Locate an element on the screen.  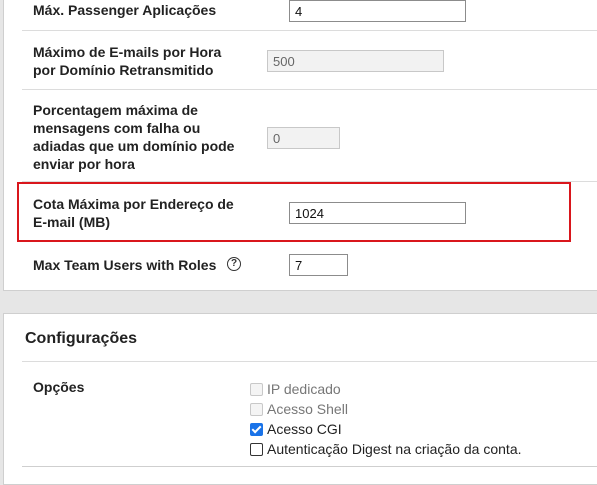
acesso-shell-label: Acesso Shell is located at coordinates (307, 409).